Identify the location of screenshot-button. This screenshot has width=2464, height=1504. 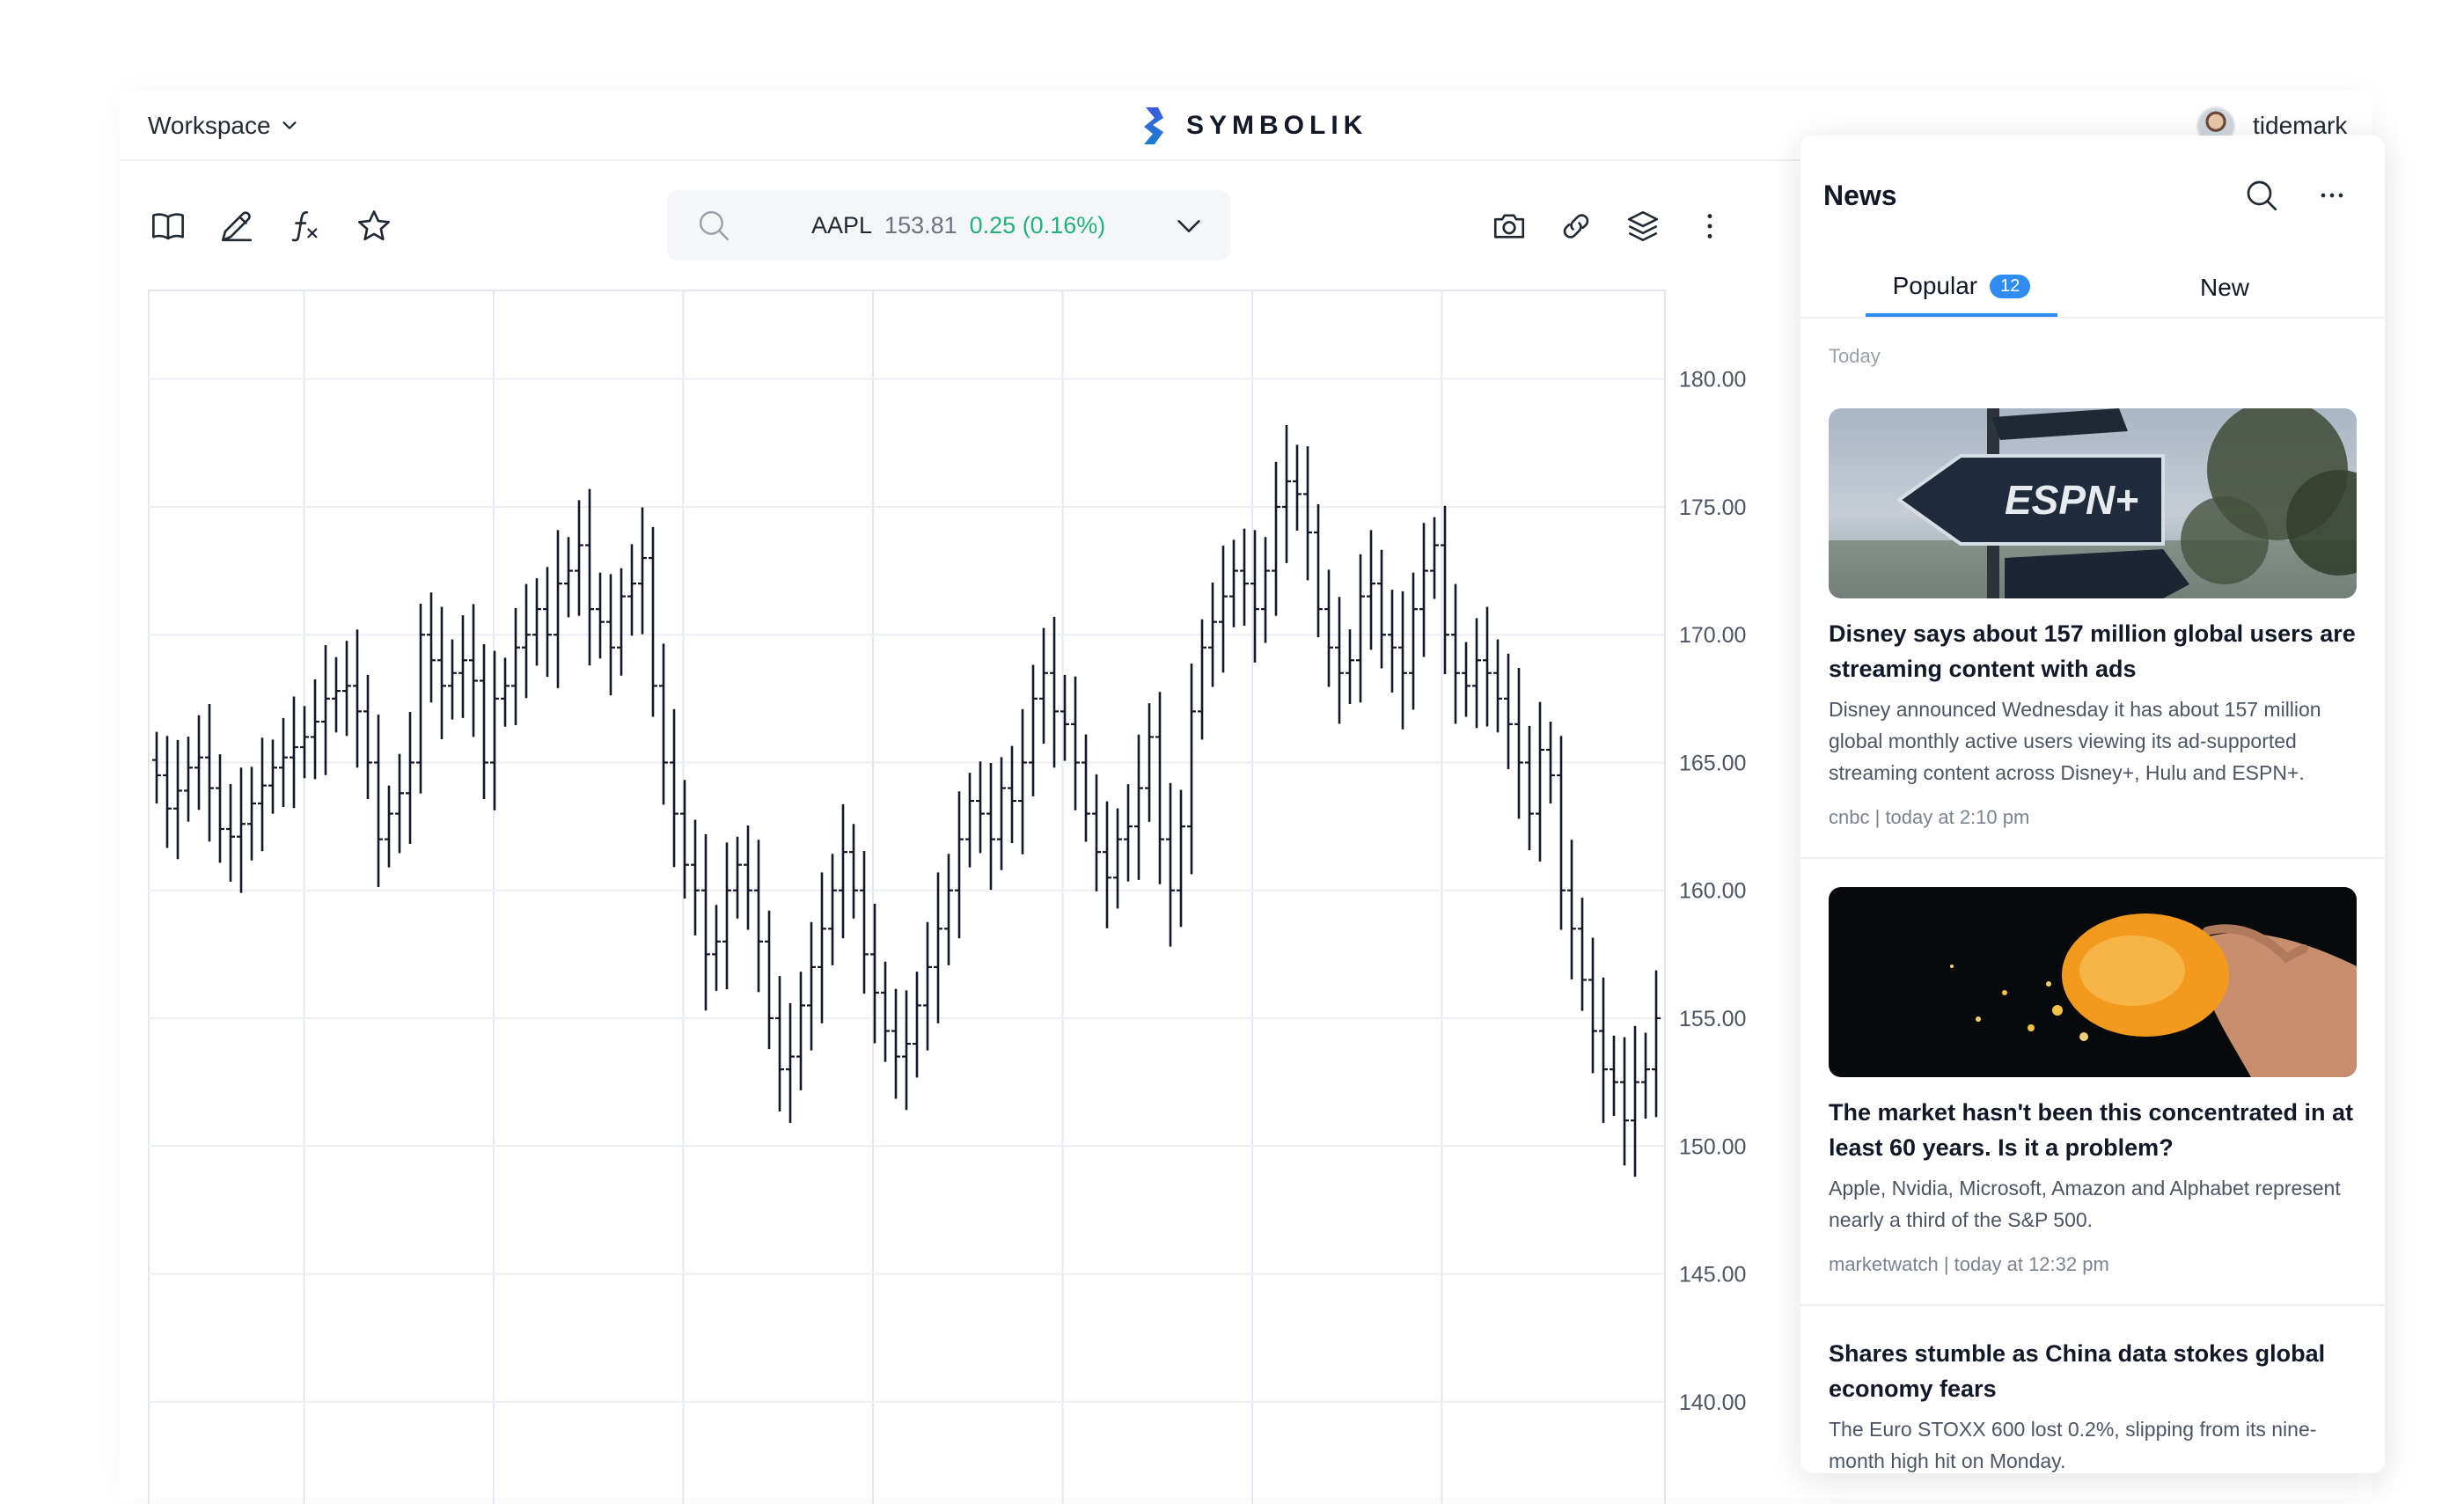
(1509, 226).